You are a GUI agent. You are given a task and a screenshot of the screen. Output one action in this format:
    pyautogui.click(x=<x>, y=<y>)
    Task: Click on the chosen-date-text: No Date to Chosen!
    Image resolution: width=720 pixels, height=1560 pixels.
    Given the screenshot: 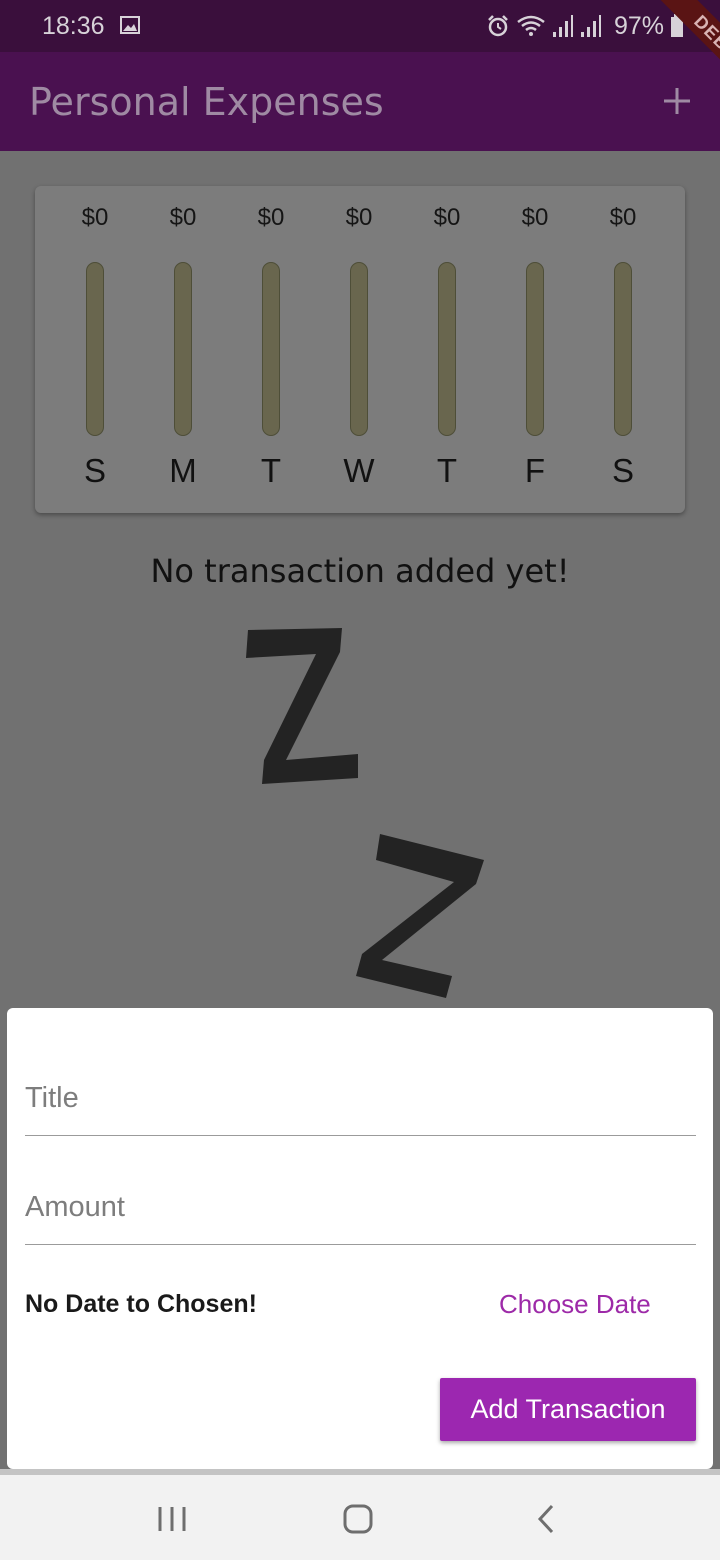 What is the action you would take?
    pyautogui.click(x=141, y=1304)
    